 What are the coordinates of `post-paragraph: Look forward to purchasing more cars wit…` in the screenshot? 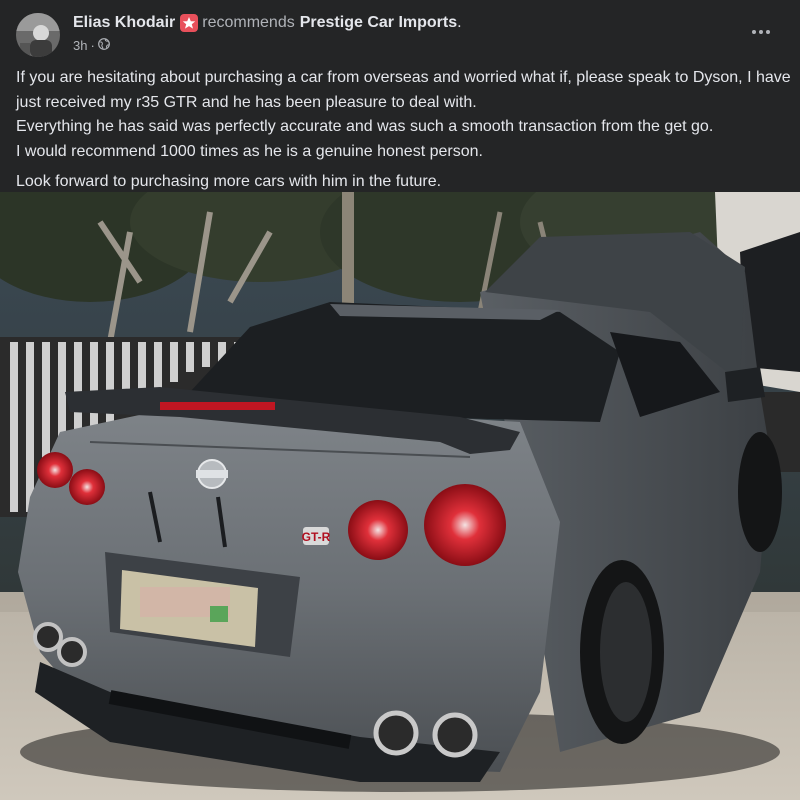 It's located at (229, 181).